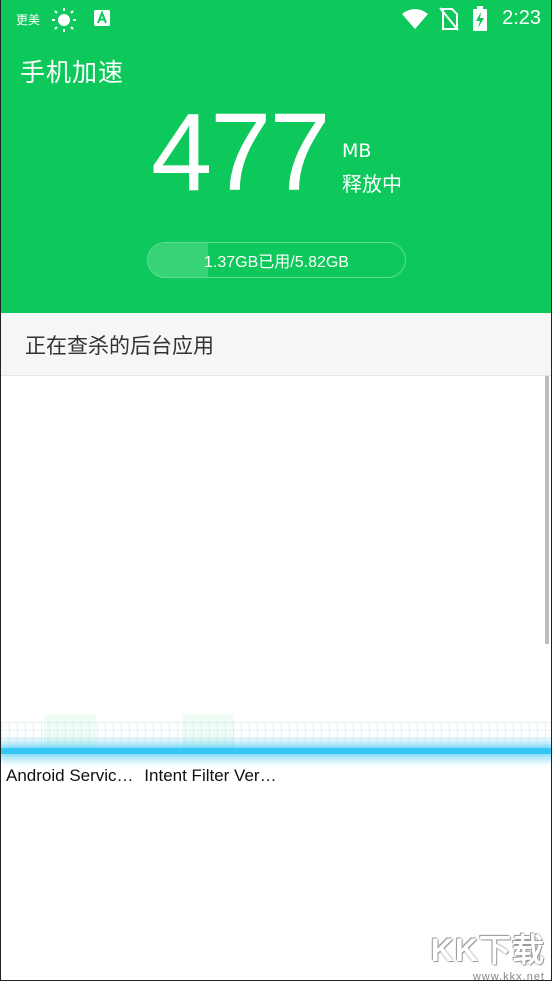 The image size is (552, 981). Describe the element at coordinates (415, 19) in the screenshot. I see `wifi-icon` at that location.